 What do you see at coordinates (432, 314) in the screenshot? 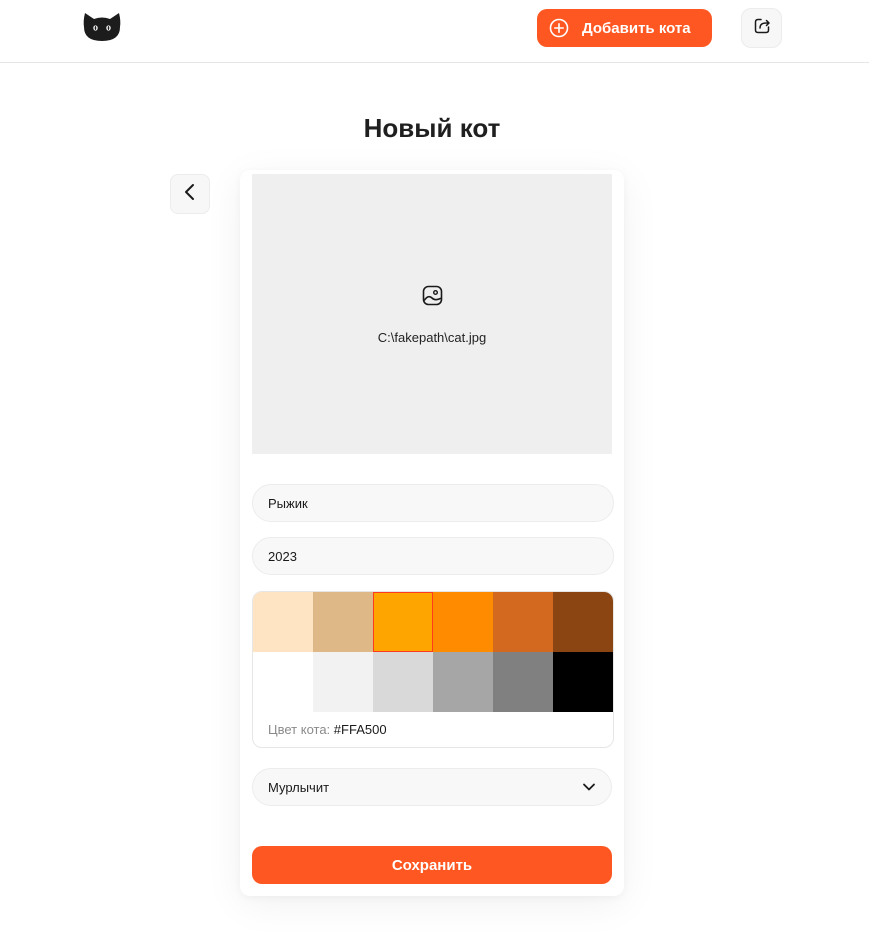
I see `photo-upload-area: C:\fakepath\cat.jpg` at bounding box center [432, 314].